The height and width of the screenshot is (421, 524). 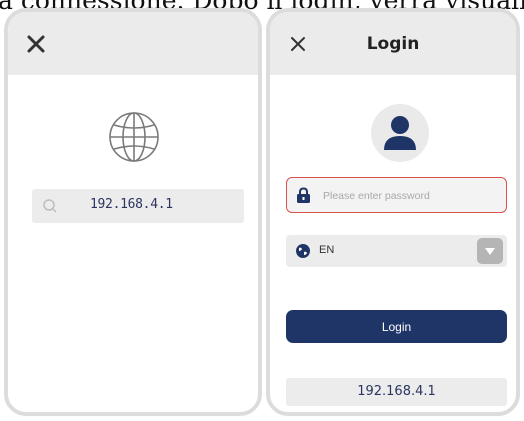 What do you see at coordinates (303, 195) in the screenshot?
I see `lock-icon` at bounding box center [303, 195].